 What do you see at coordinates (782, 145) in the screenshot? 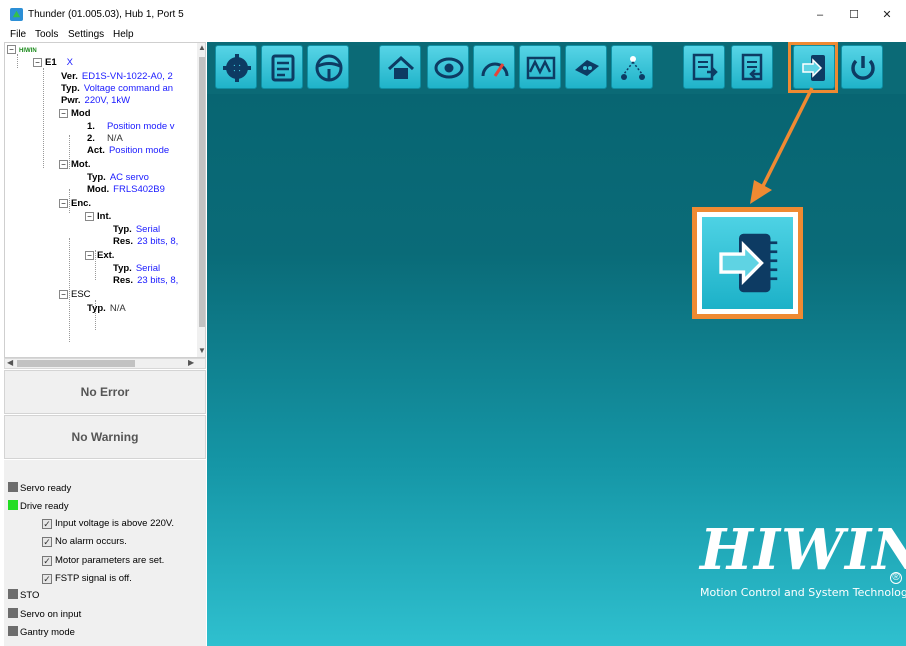
I see `callout-arrow-icon` at bounding box center [782, 145].